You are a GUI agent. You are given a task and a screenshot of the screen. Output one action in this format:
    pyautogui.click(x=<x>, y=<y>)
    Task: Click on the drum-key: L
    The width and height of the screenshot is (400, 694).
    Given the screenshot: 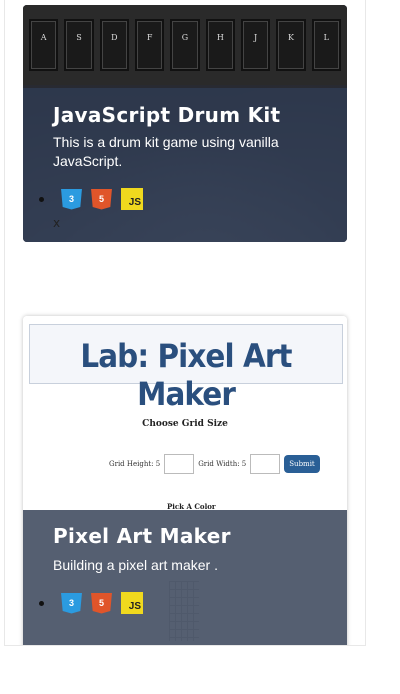 What is the action you would take?
    pyautogui.click(x=326, y=45)
    